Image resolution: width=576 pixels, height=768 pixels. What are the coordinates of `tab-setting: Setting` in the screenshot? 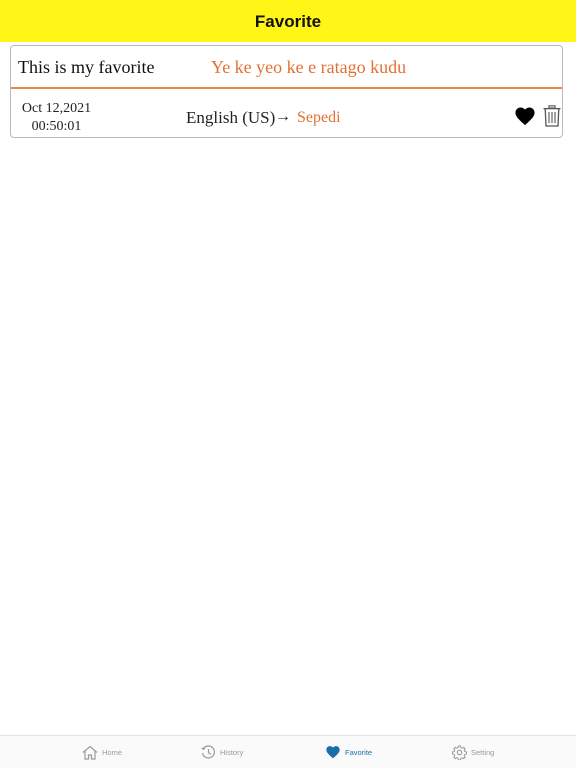 It's located at (473, 752).